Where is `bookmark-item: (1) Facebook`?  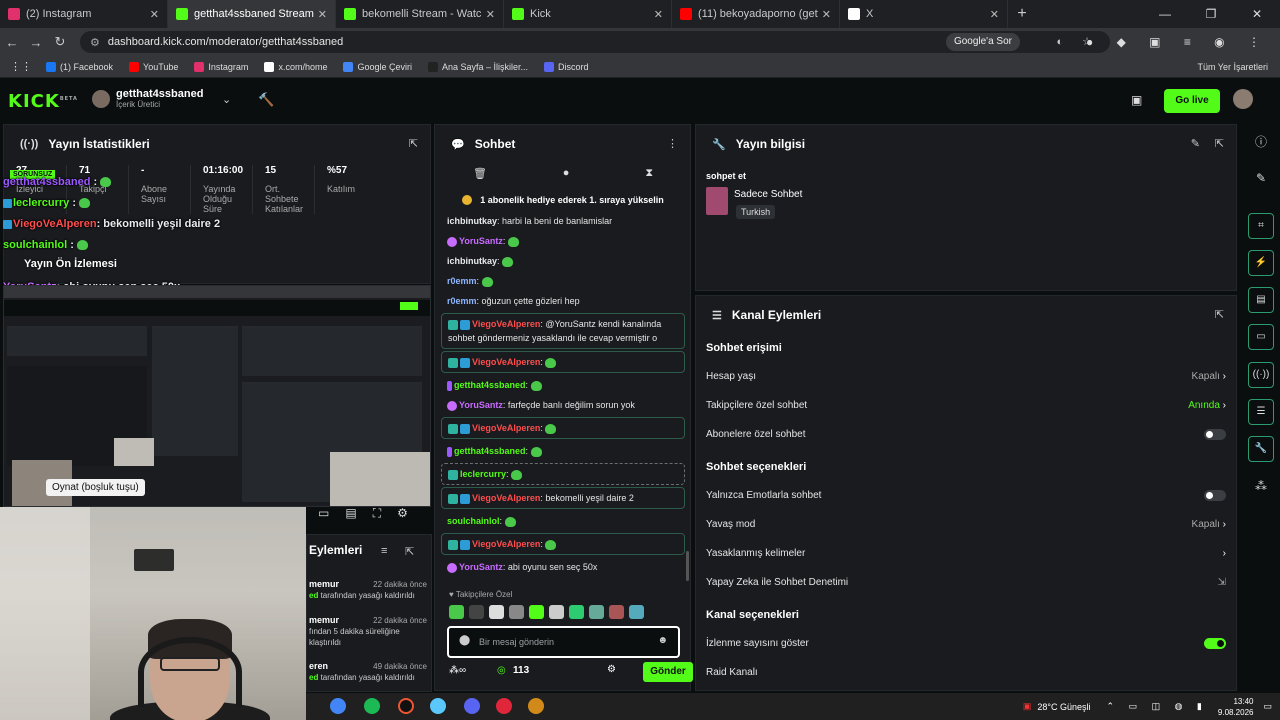 bookmark-item: (1) Facebook is located at coordinates (79, 66).